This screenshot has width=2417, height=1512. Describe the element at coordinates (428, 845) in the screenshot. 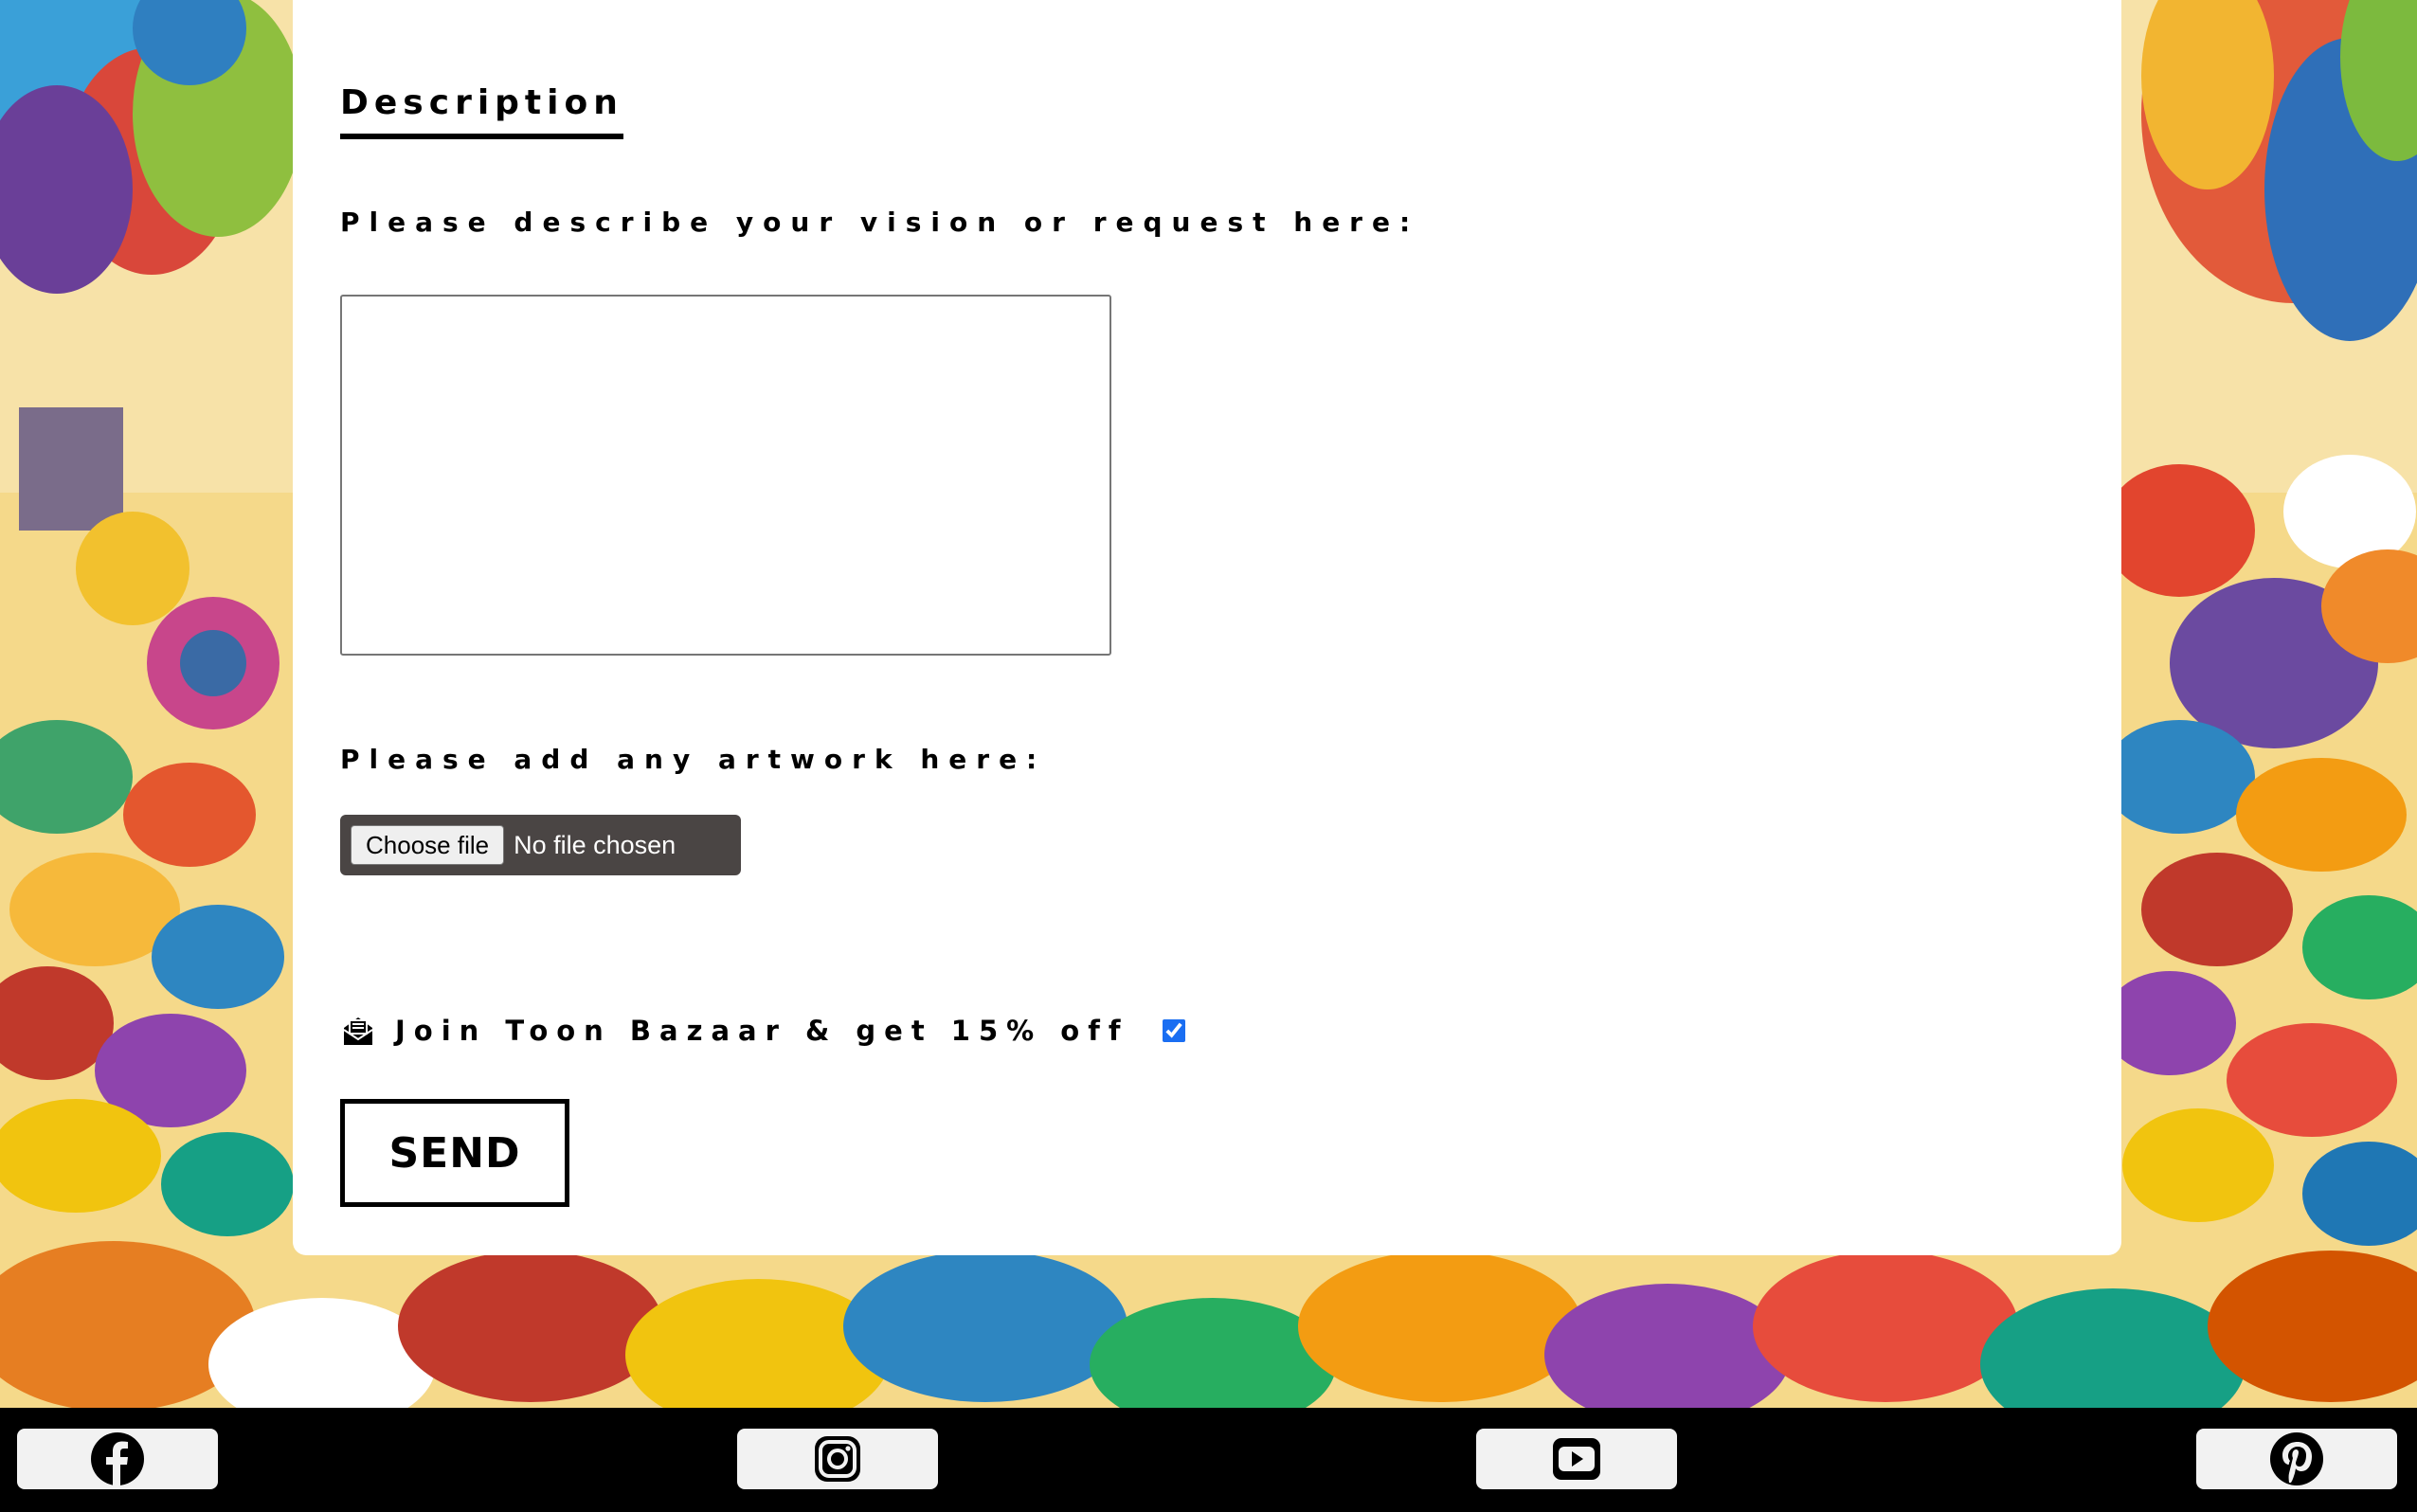

I see `choose-file-button: Choose file` at that location.